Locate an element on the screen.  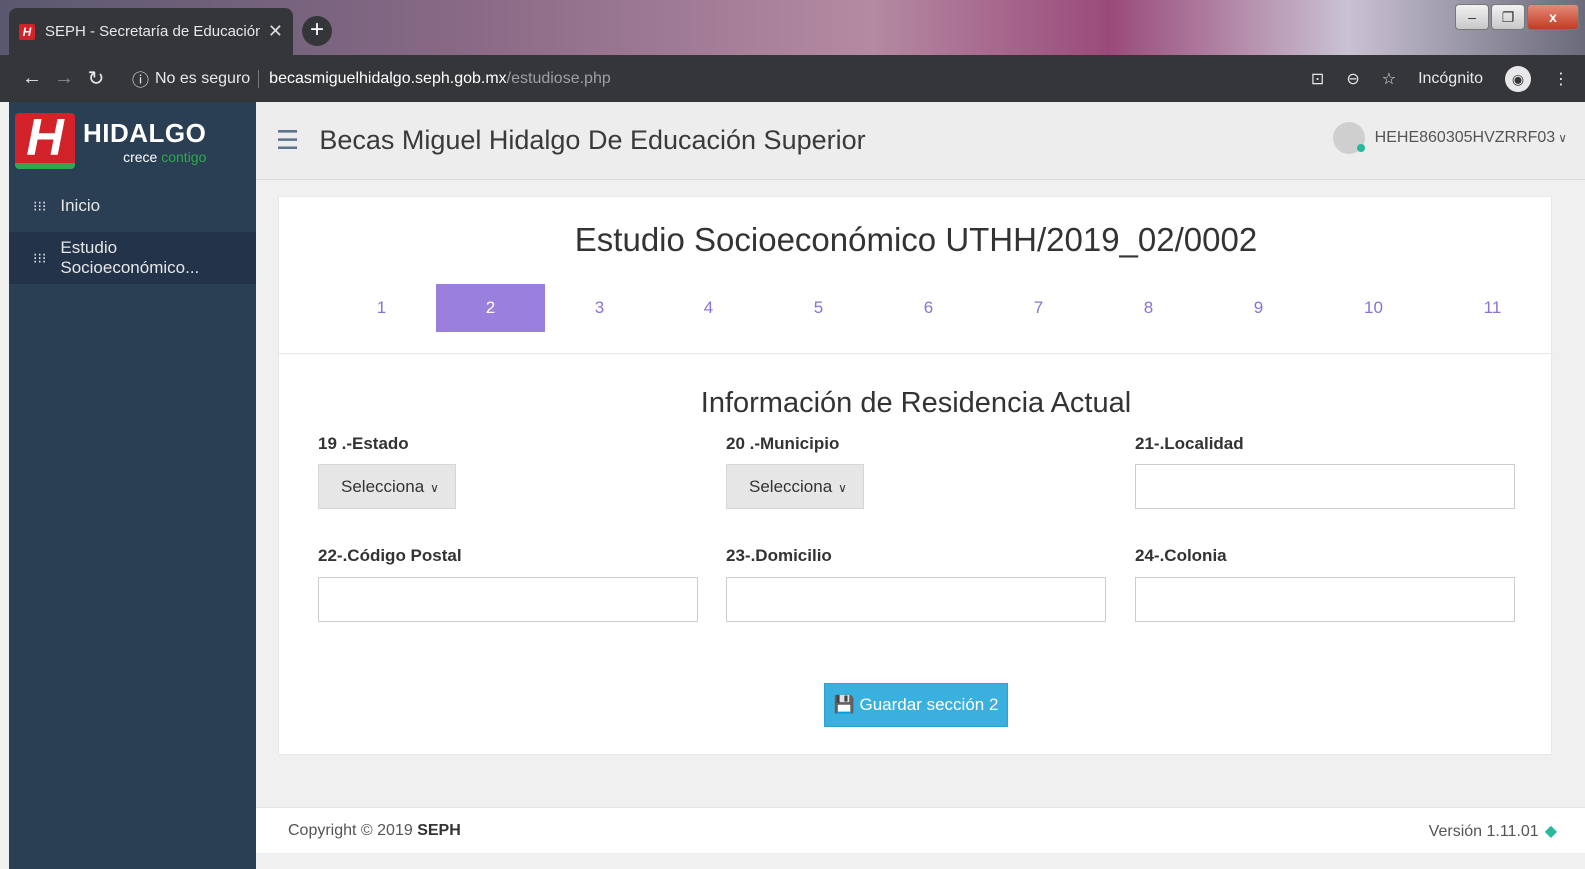
divider is located at coordinates (916, 353).